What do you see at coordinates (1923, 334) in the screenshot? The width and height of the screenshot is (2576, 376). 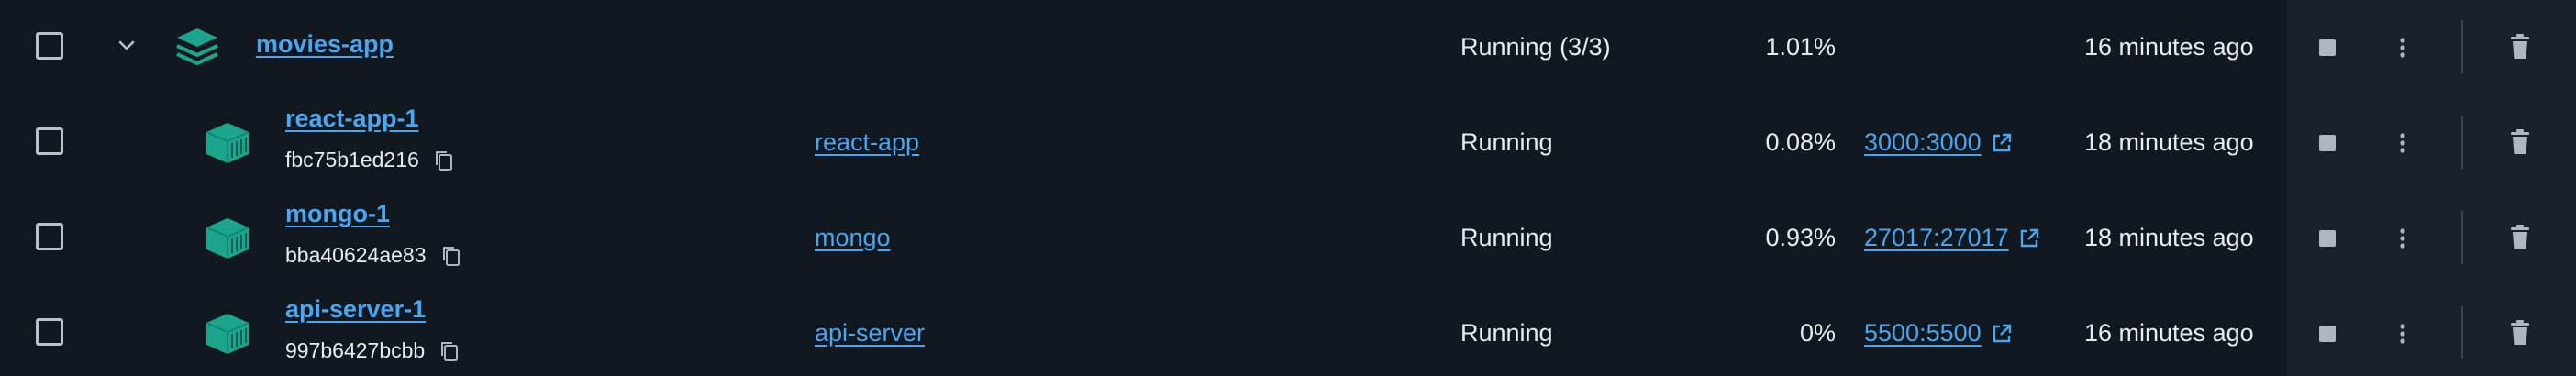 I see `port-link: 5500:5500` at bounding box center [1923, 334].